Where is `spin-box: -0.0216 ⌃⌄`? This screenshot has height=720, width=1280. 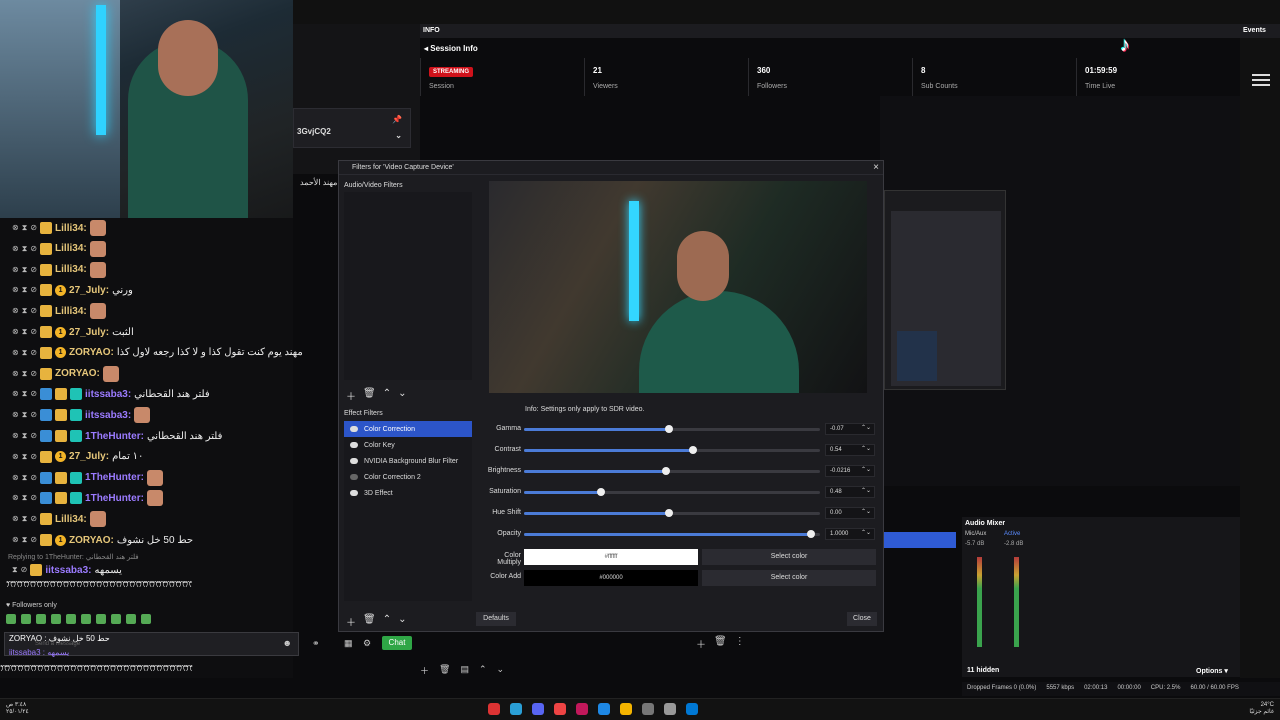
spin-box: -0.0216 ⌃⌄ is located at coordinates (850, 471).